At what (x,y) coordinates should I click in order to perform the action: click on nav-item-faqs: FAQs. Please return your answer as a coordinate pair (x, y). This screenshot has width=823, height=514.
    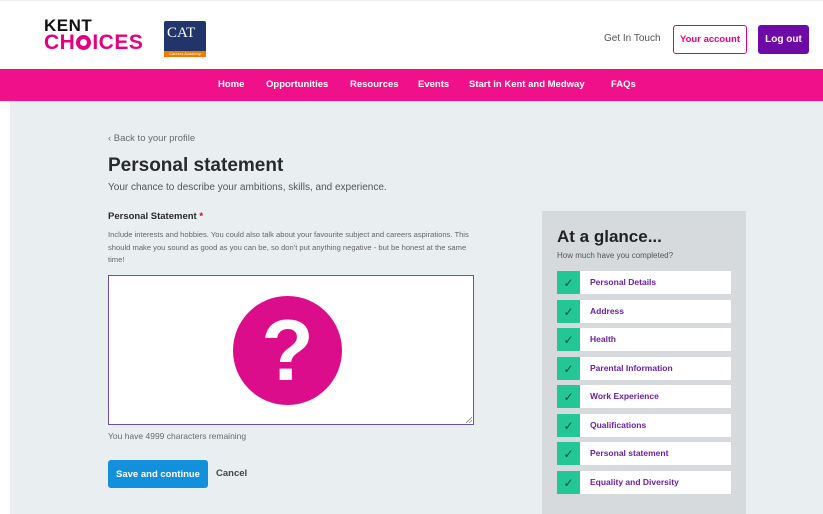
    Looking at the image, I should click on (623, 84).